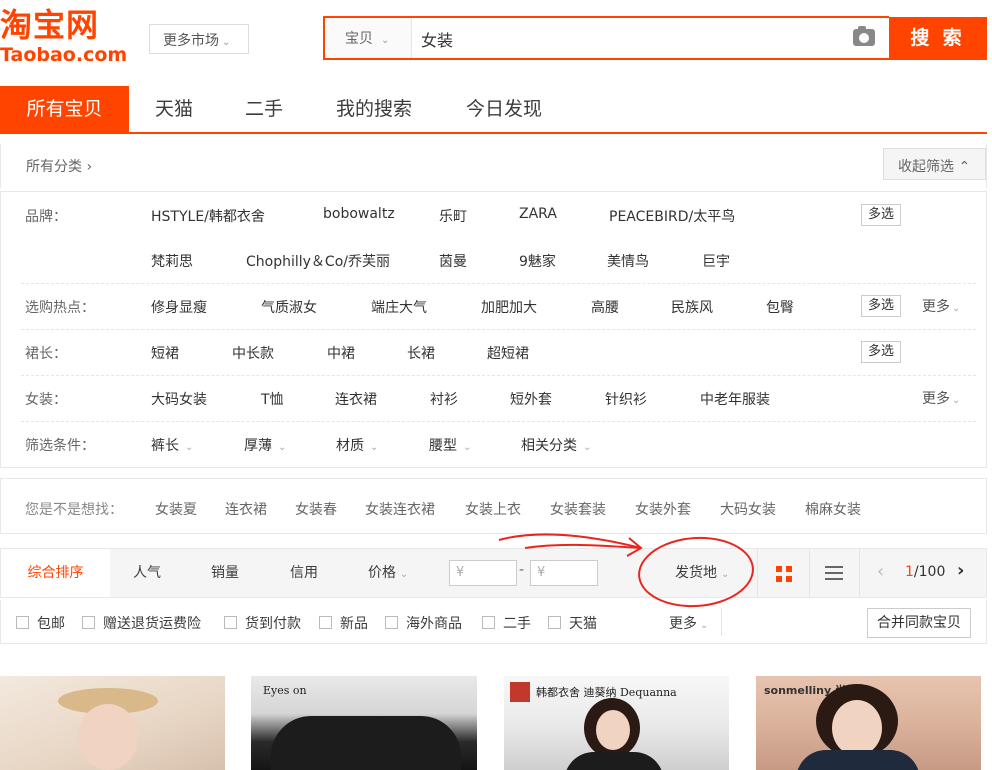 This screenshot has width=992, height=770. Describe the element at coordinates (434, 624) in the screenshot. I see `checkbox-label: 海外商品` at that location.